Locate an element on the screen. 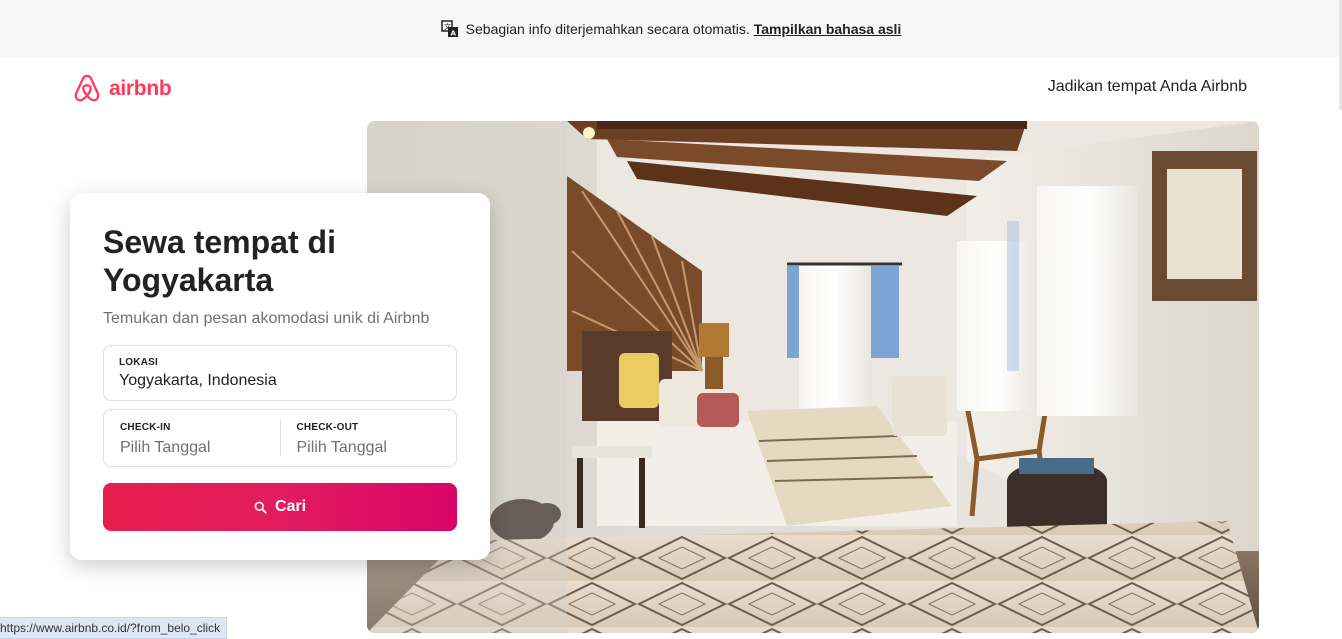  airbnb-logo: airbnb is located at coordinates (122, 89).